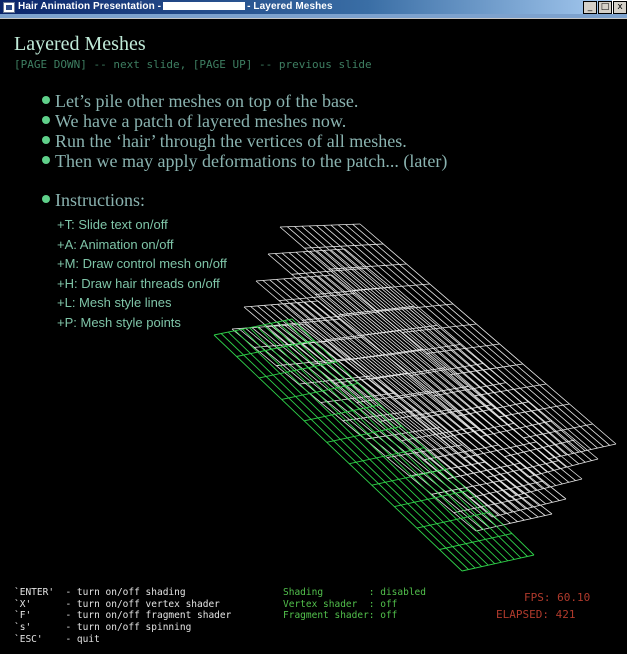  What do you see at coordinates (536, 614) in the screenshot?
I see `elapsed-readout: ELAPSED: 421` at bounding box center [536, 614].